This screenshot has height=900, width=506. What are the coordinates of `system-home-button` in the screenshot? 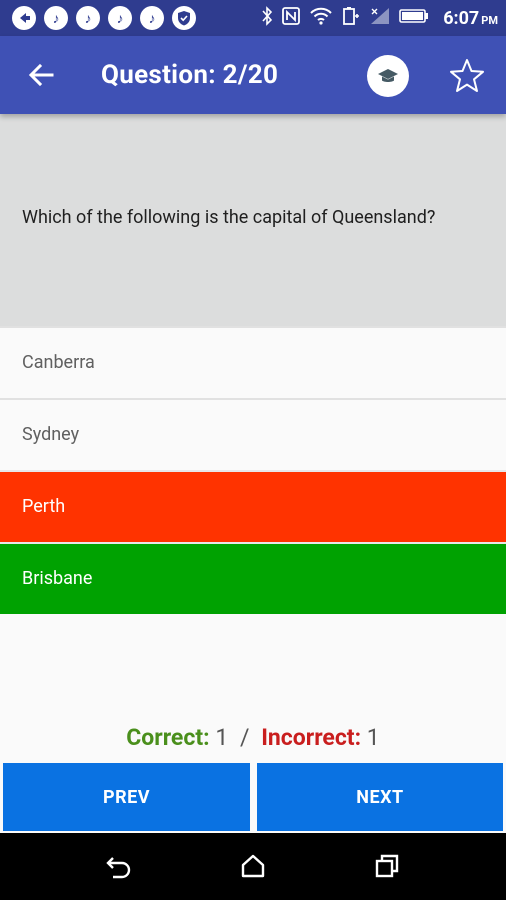 It's located at (253, 866).